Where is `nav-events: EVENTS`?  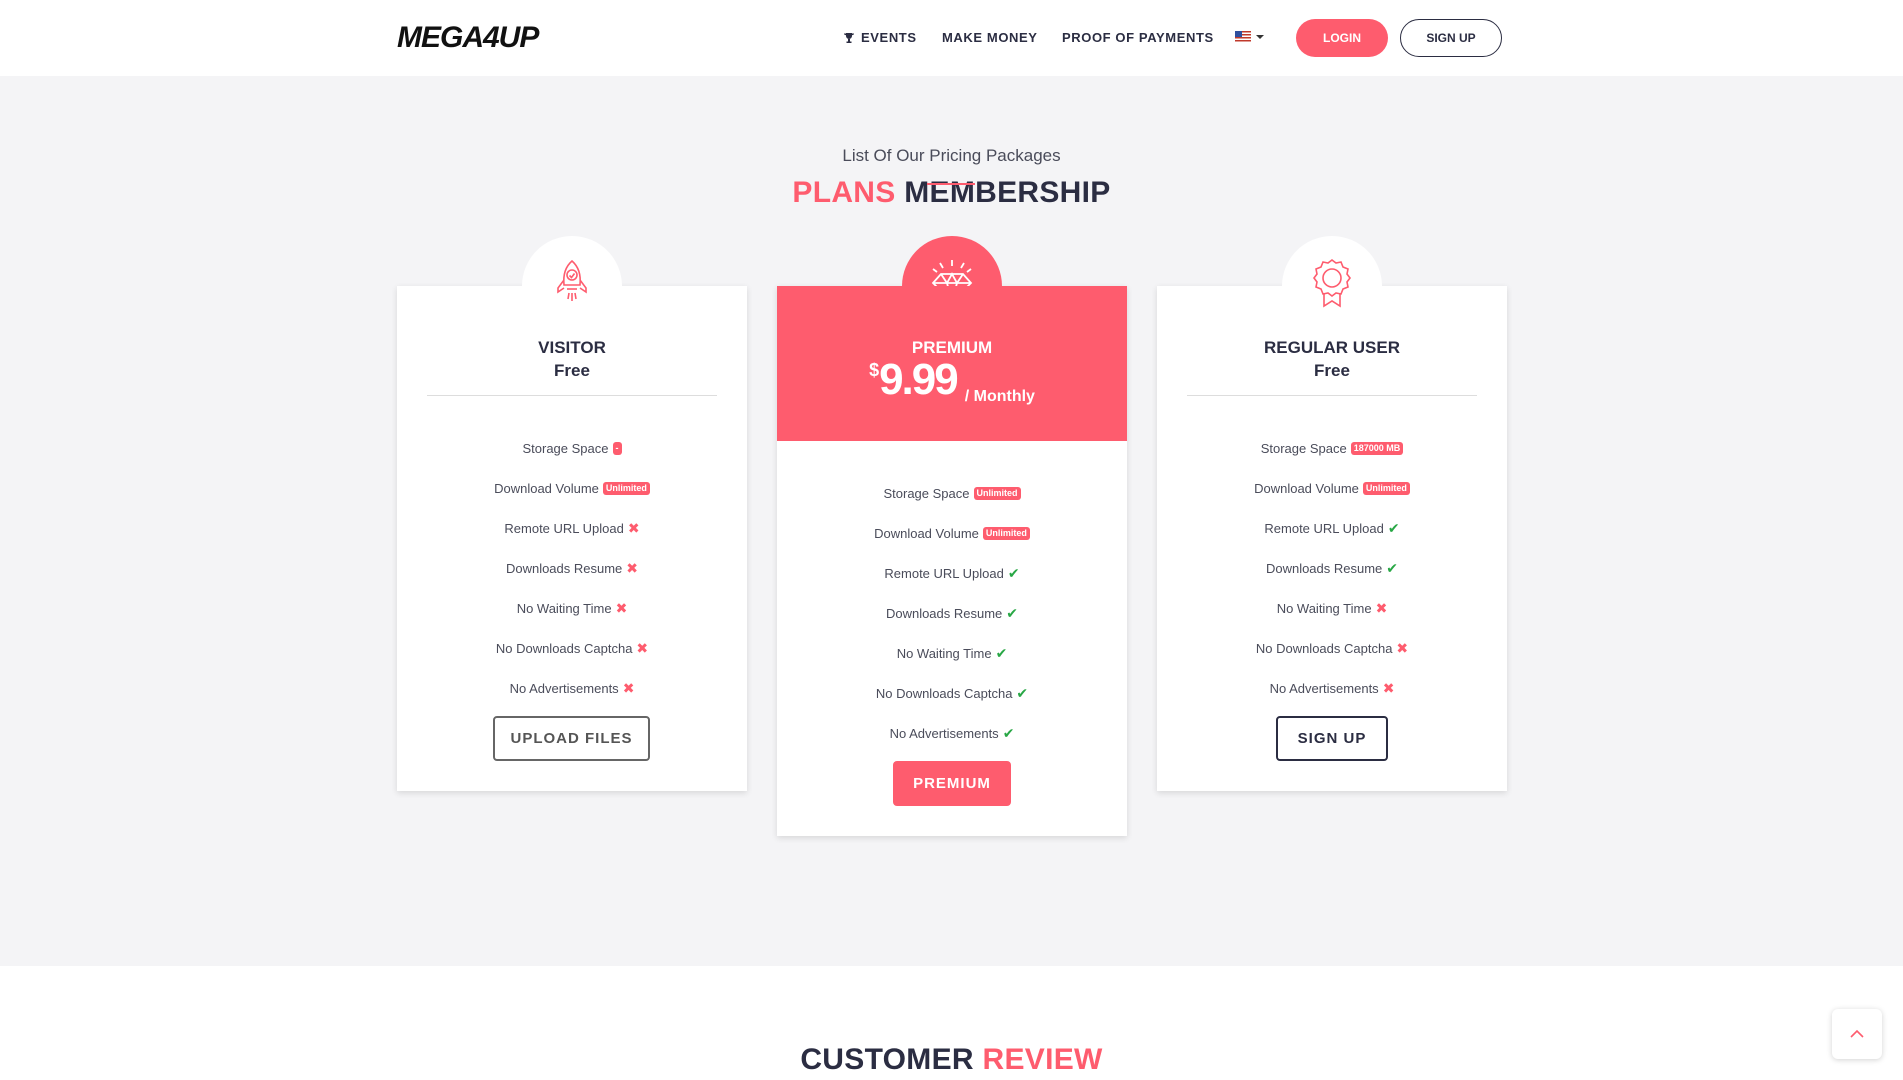
nav-events: EVENTS is located at coordinates (880, 37).